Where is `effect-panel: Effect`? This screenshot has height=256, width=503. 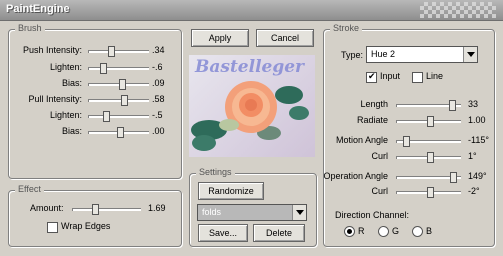 effect-panel: Effect is located at coordinates (95, 215).